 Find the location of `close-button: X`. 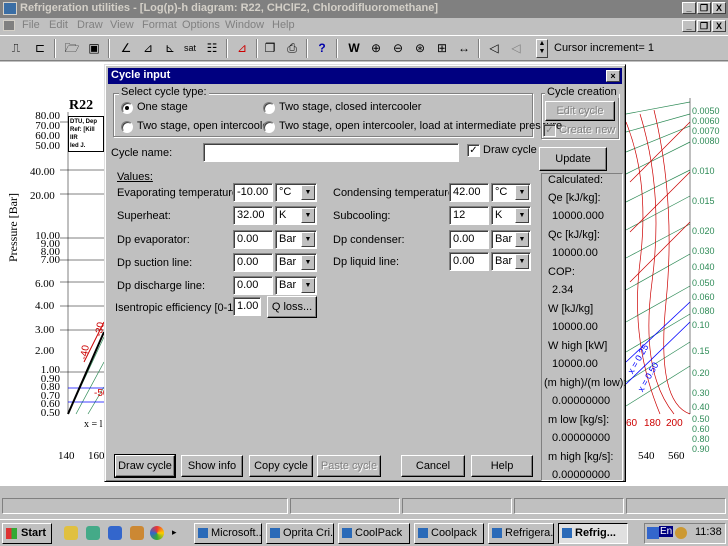

close-button: X is located at coordinates (719, 8).